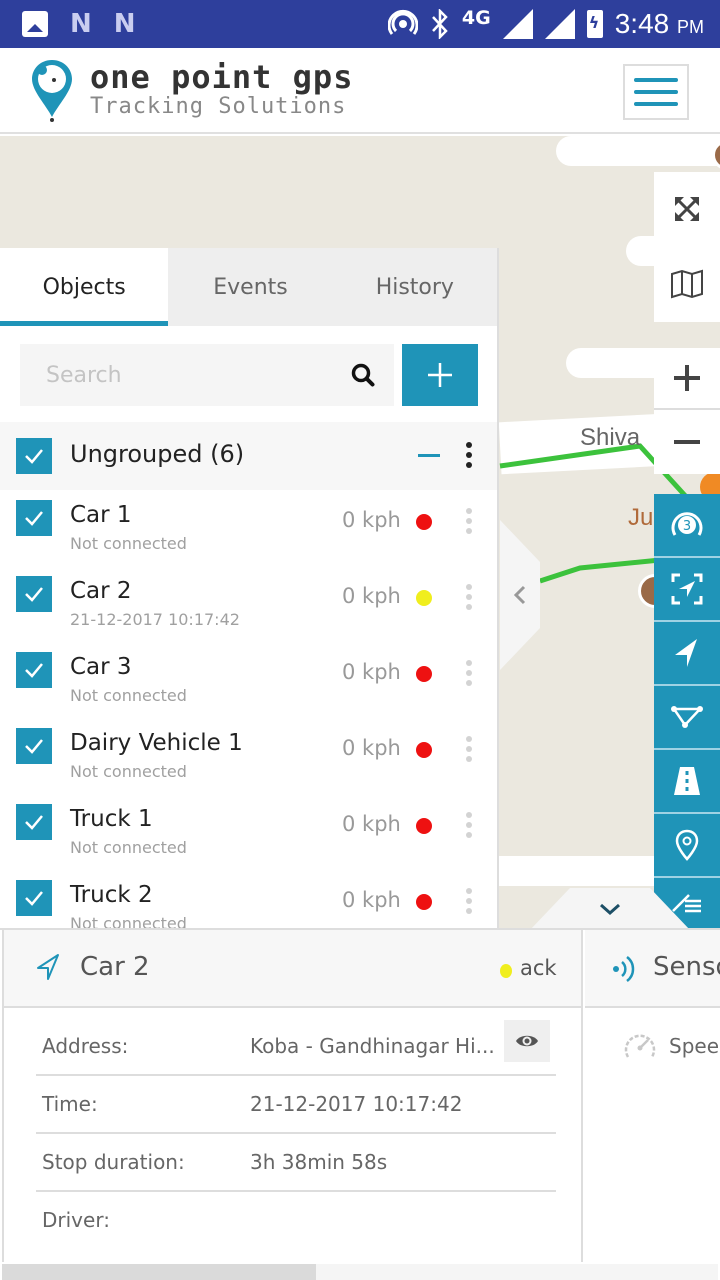 The image size is (720, 1280). I want to click on status-bar: N N 4G 3:48 PM, so click(360, 24).